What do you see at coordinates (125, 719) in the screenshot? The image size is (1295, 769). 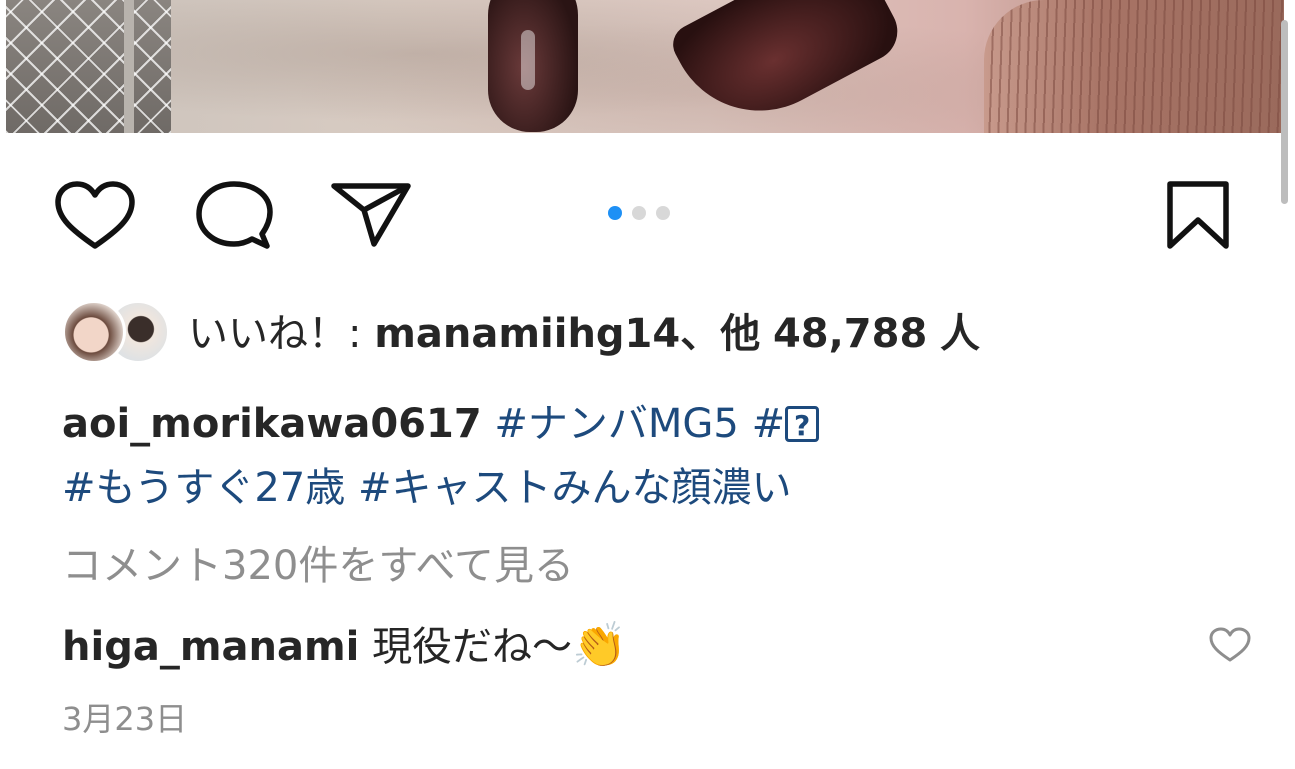 I see `post-date: 3月23日` at bounding box center [125, 719].